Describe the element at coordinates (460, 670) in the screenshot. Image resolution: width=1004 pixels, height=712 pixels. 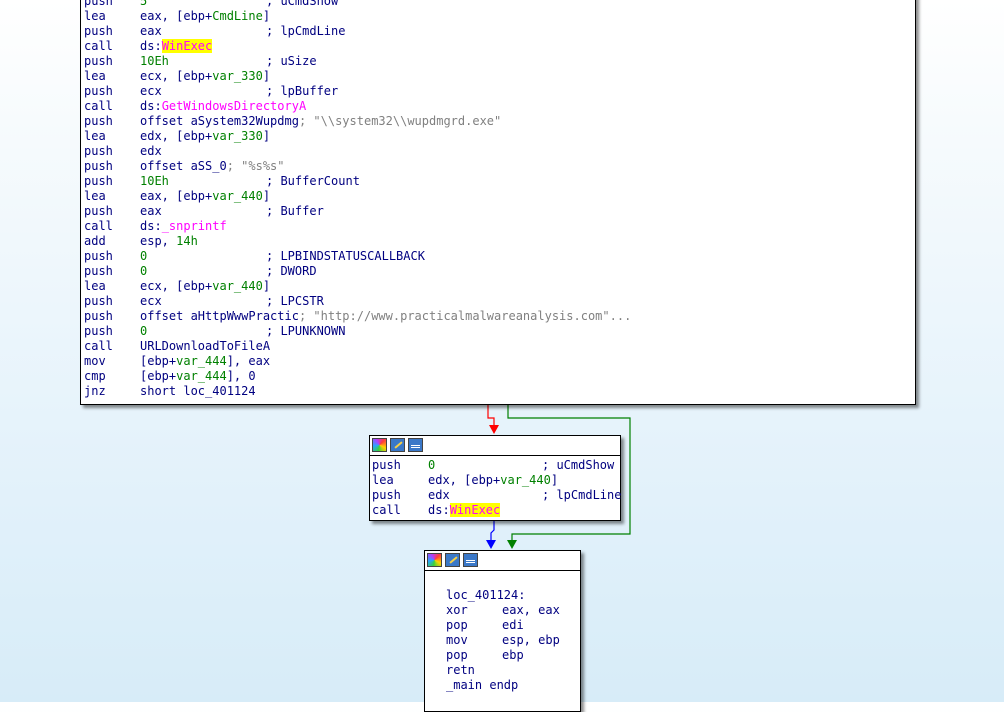
I see `instruction-line: retn` at that location.